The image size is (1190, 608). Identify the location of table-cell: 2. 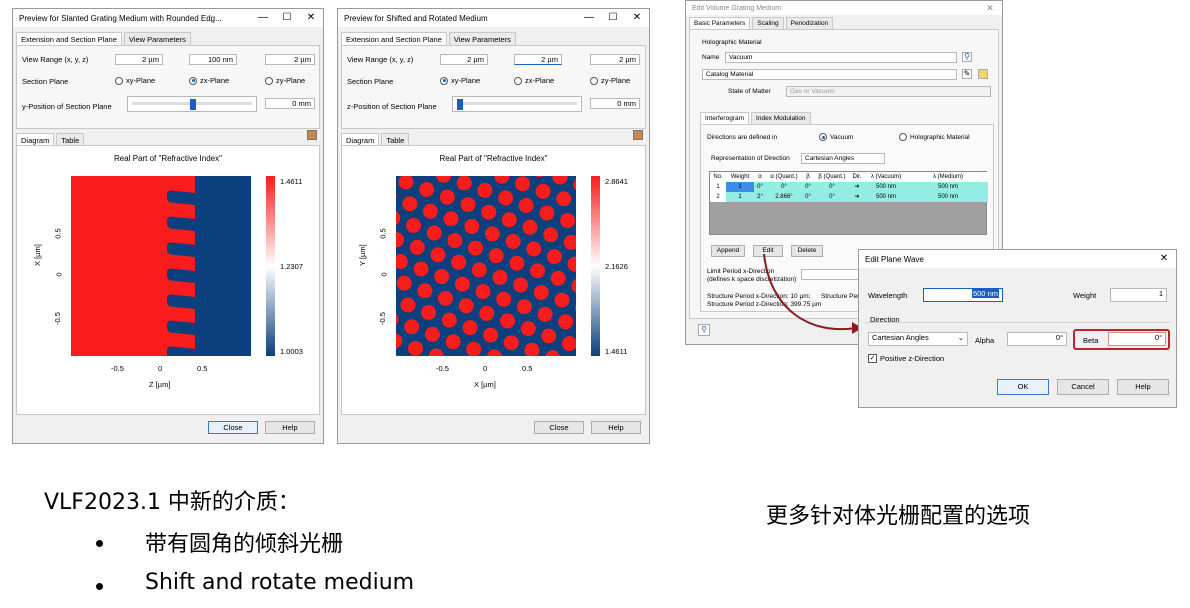
(718, 197).